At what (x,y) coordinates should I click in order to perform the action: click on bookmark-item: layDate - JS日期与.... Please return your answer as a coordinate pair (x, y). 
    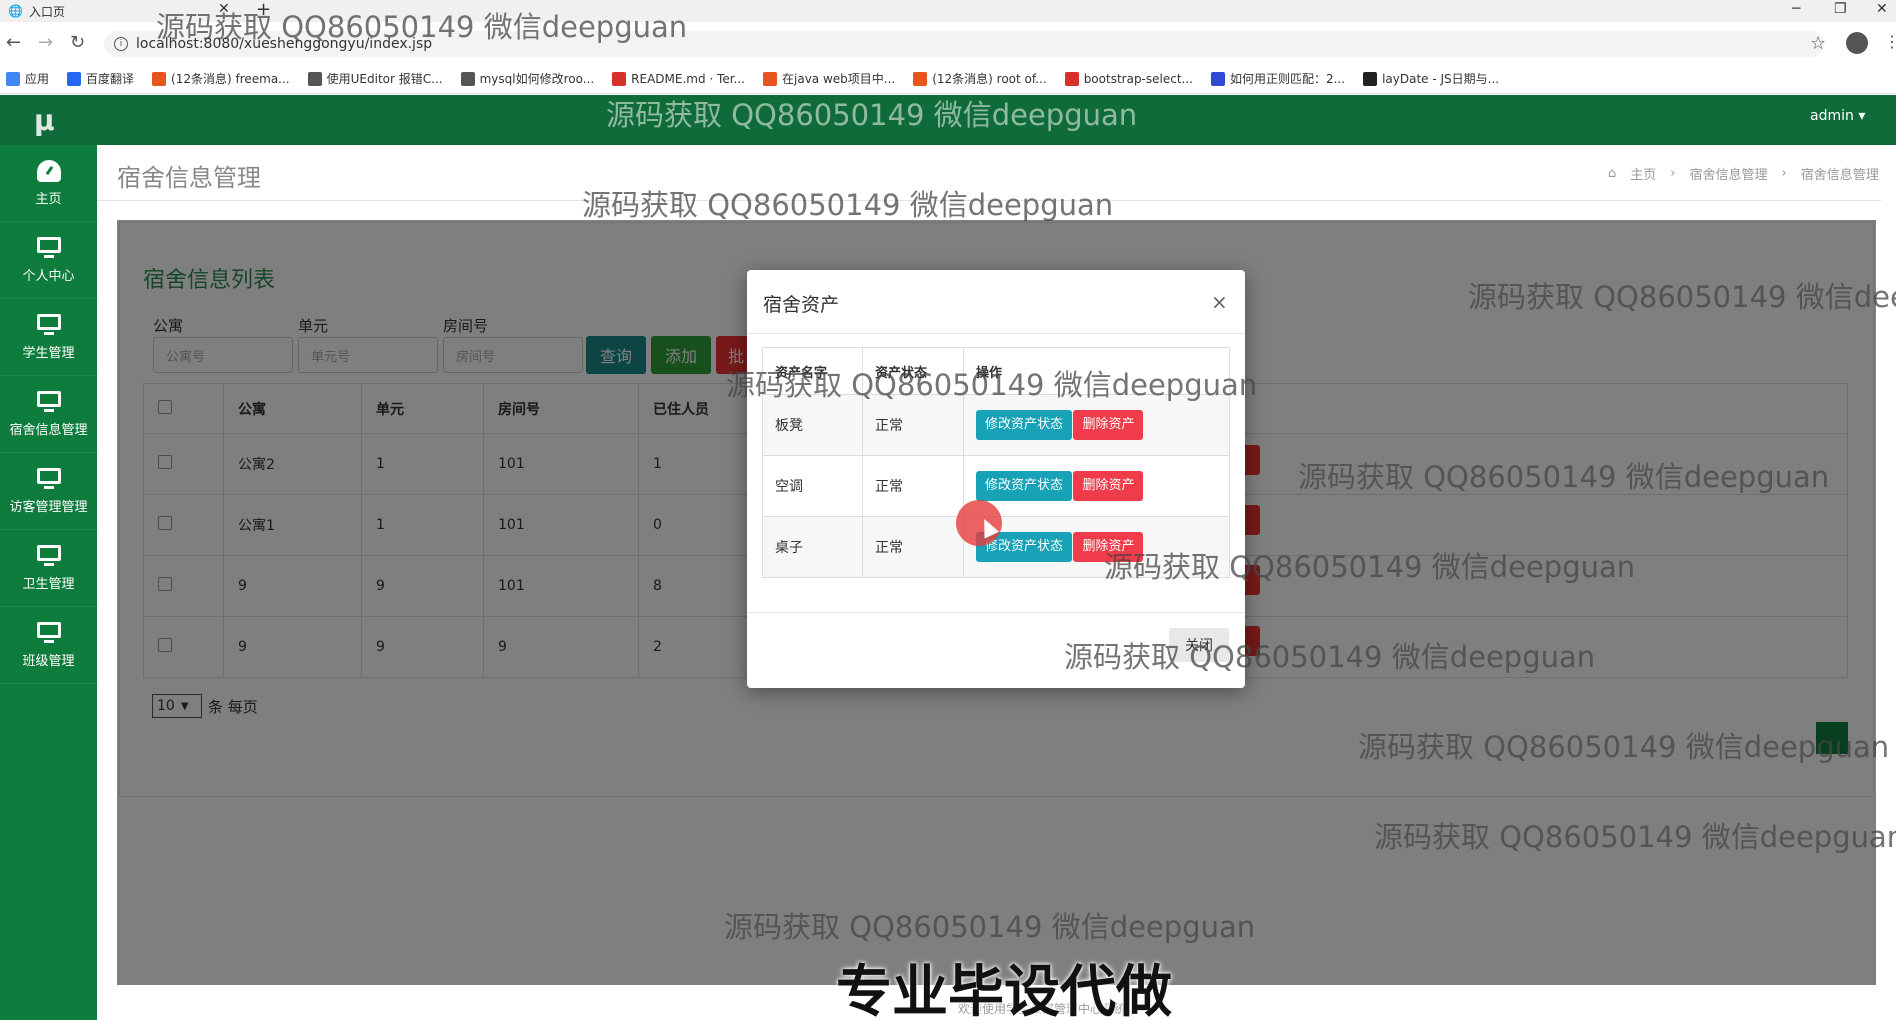
    Looking at the image, I should click on (1431, 78).